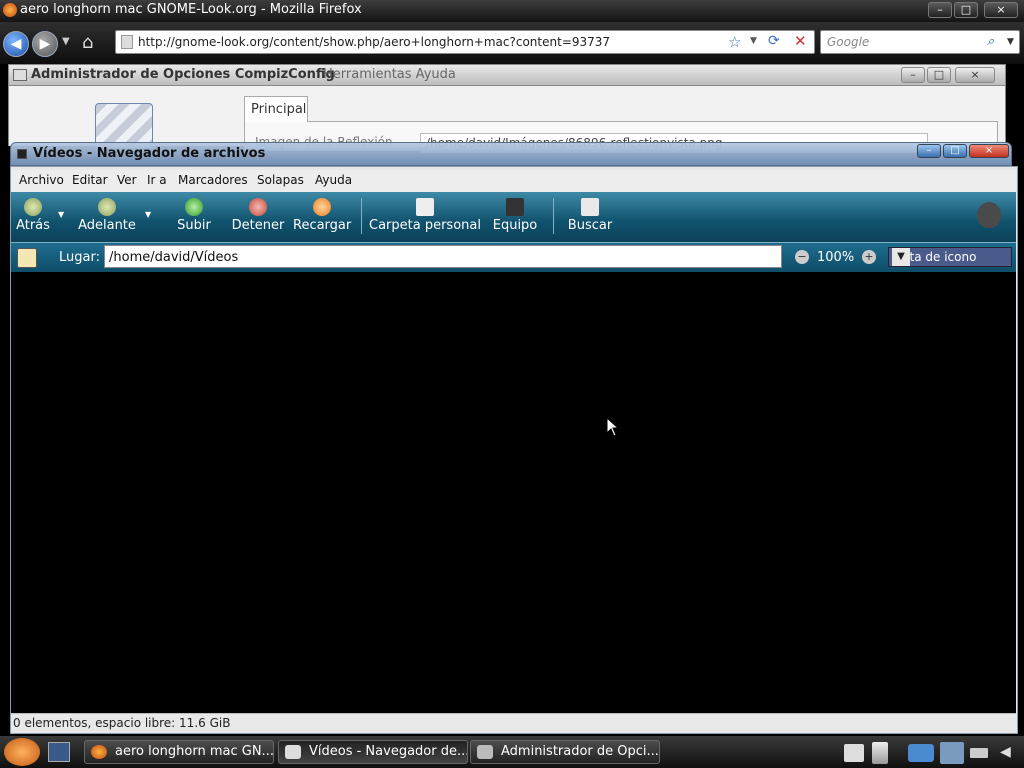 The width and height of the screenshot is (1024, 768). Describe the element at coordinates (913, 75) in the screenshot. I see `compiz-minimize-button: –` at that location.